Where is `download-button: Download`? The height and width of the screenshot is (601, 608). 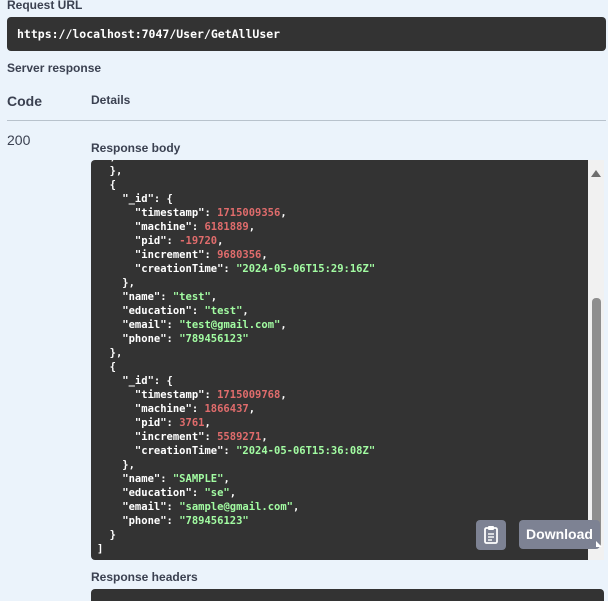 download-button: Download is located at coordinates (559, 534).